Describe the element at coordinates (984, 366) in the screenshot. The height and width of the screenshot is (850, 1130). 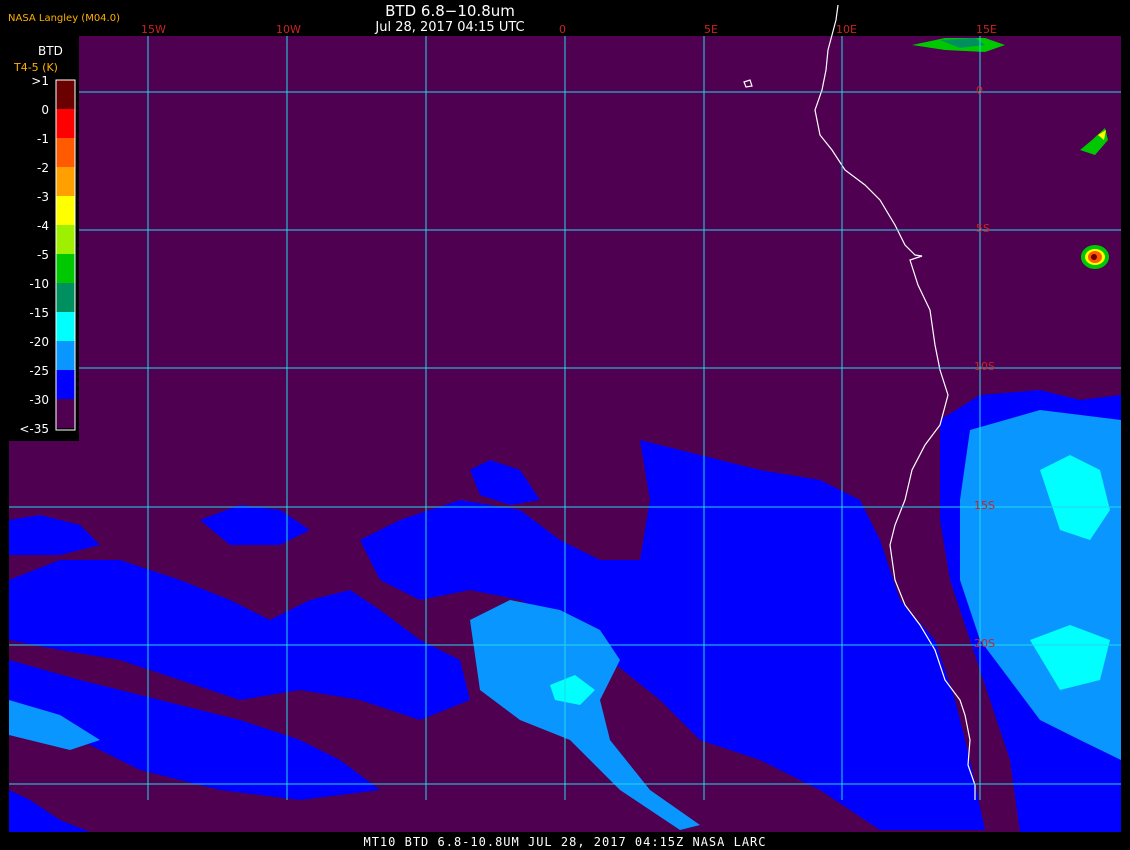
I see `latitude-label: 10S` at that location.